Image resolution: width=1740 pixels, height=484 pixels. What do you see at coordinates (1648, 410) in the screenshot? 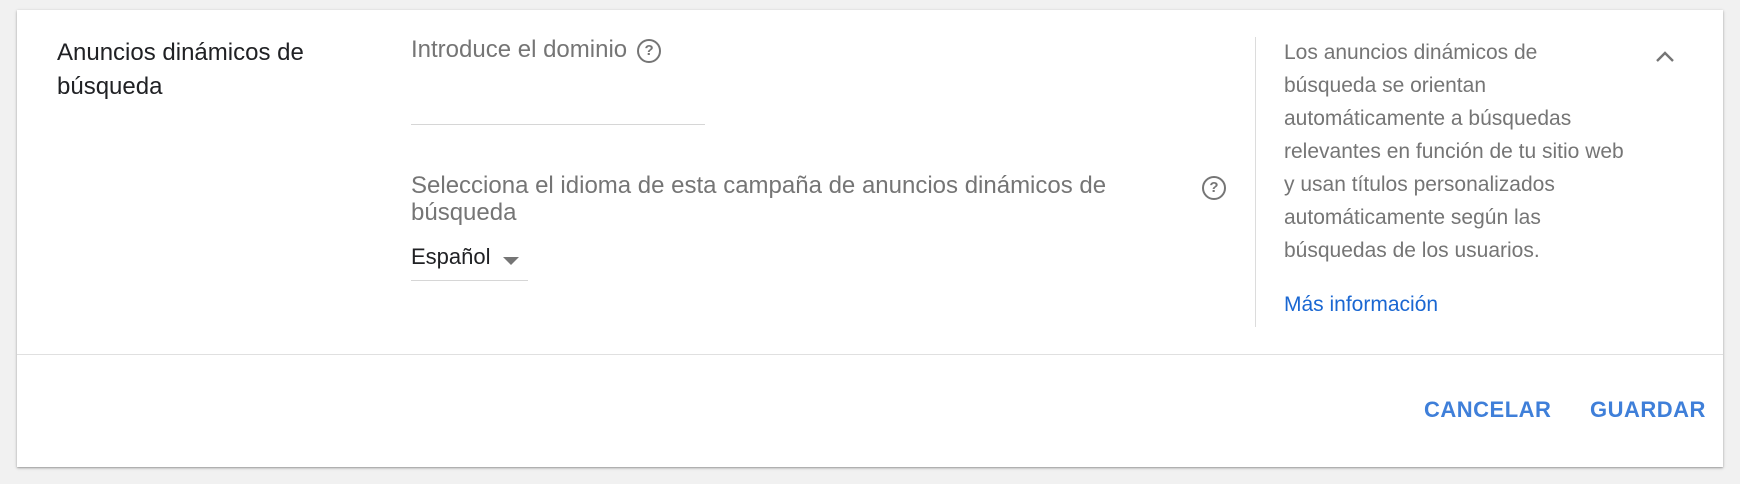
I see `save-button: GUARDAR` at bounding box center [1648, 410].